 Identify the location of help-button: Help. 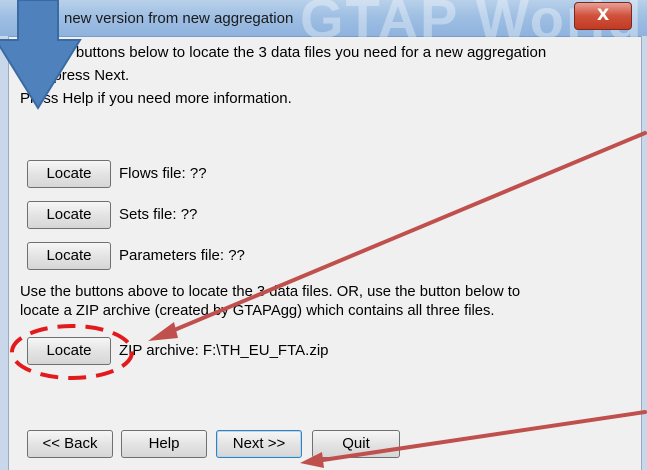
(164, 444).